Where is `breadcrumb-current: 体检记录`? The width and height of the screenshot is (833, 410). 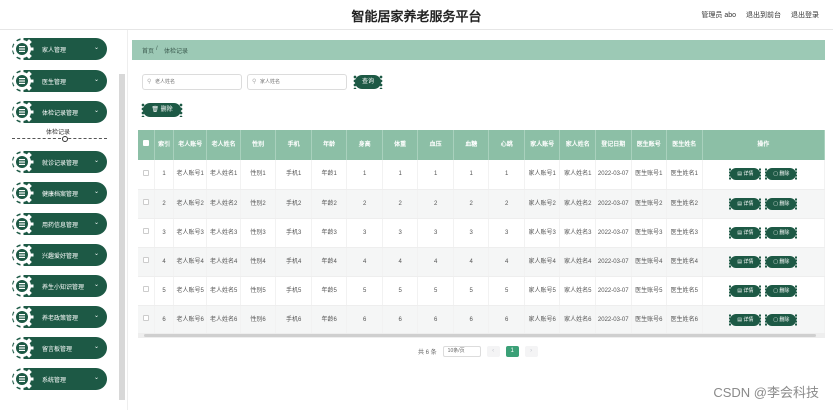
breadcrumb-current: 体检记录 is located at coordinates (176, 52).